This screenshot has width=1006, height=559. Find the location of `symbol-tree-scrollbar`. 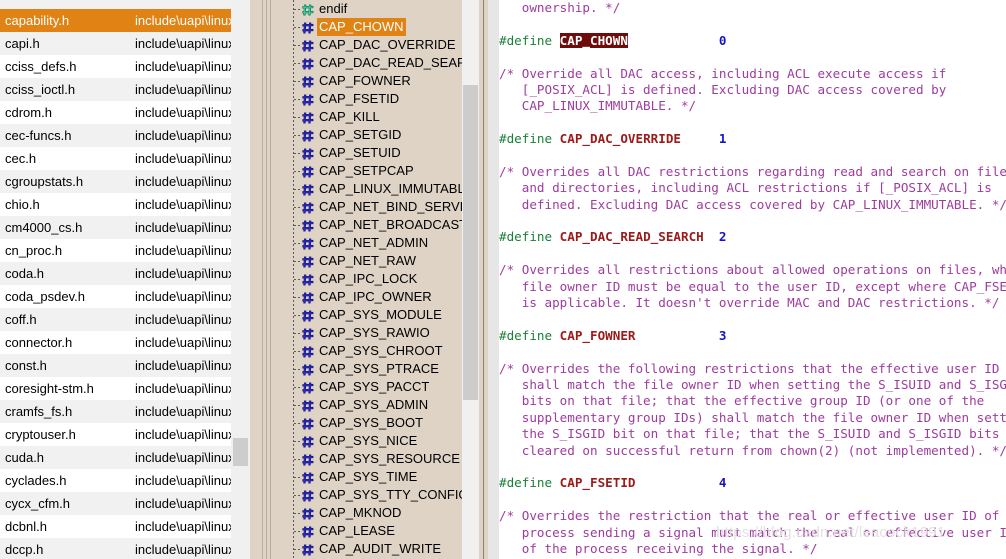

symbol-tree-scrollbar is located at coordinates (470, 279).